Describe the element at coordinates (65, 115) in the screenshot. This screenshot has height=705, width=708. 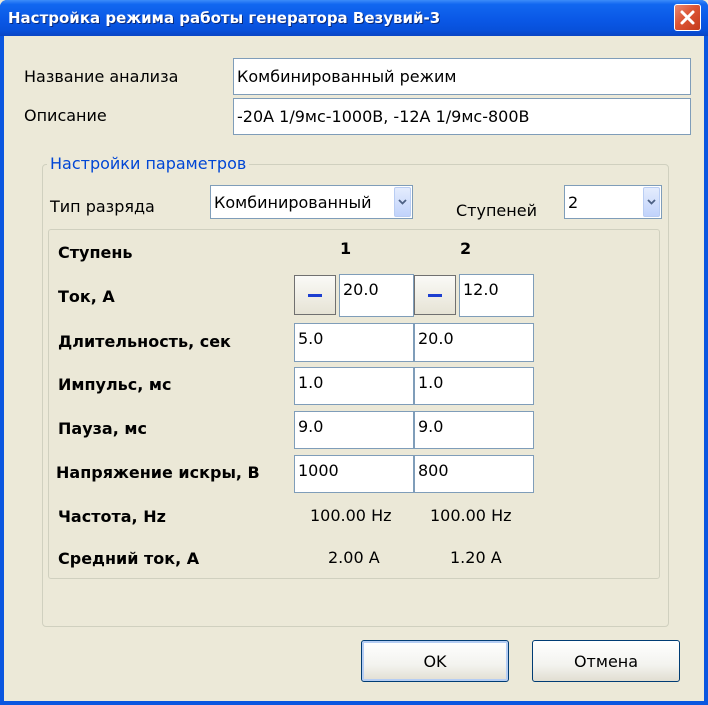
I see `description-label: Описание` at that location.